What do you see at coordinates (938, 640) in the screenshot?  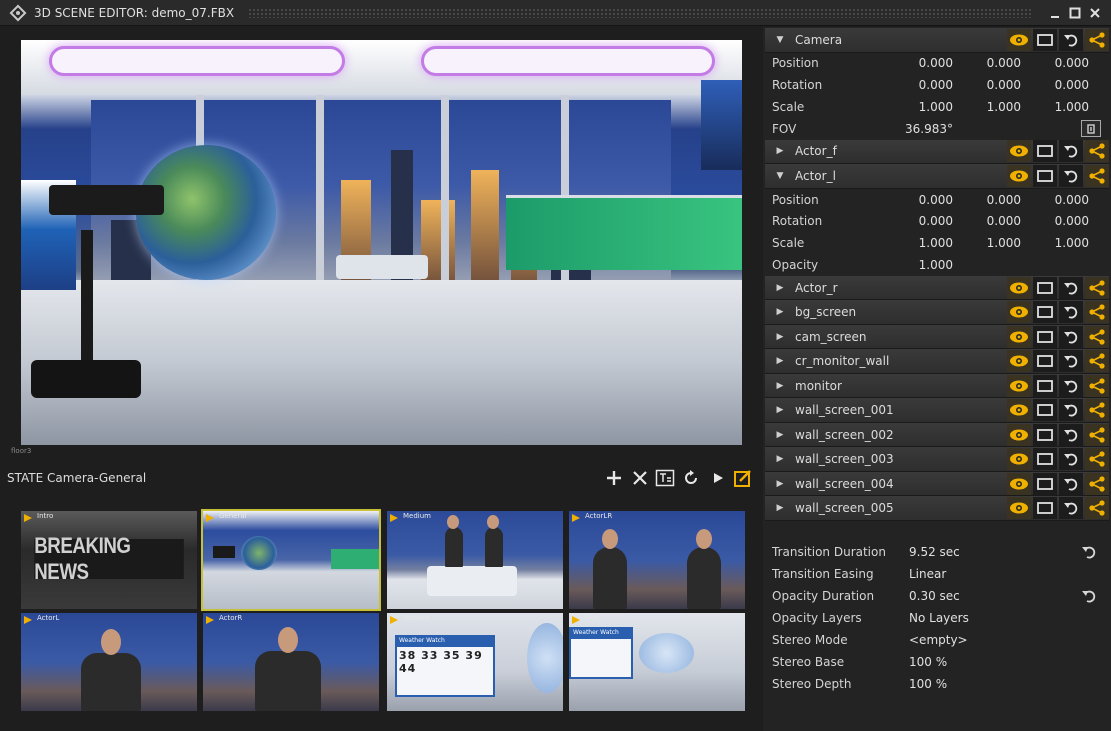 I see `setting-value: <empty>` at bounding box center [938, 640].